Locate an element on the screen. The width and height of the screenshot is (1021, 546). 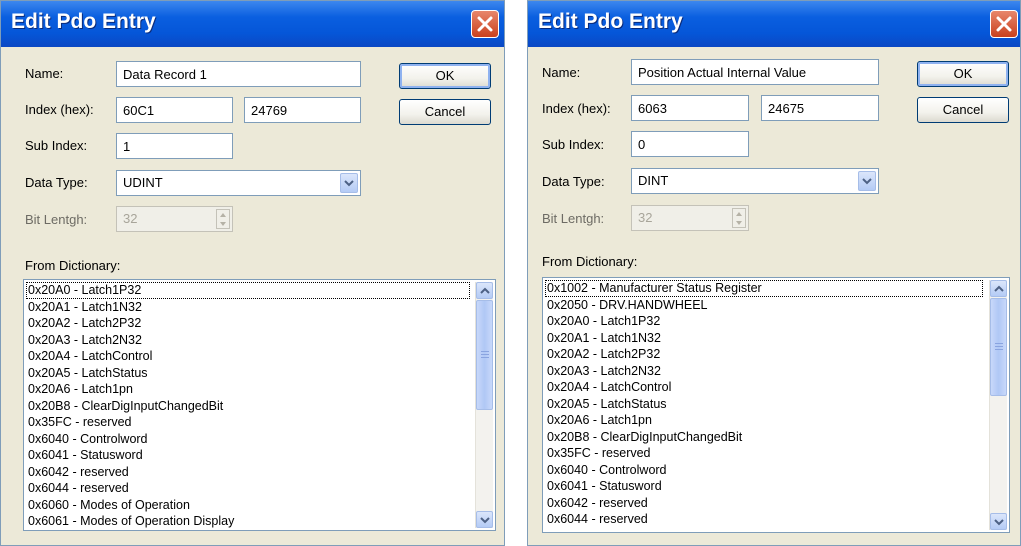
list-item: 0x2050 - DRV.HANDWHEEL is located at coordinates (764, 305).